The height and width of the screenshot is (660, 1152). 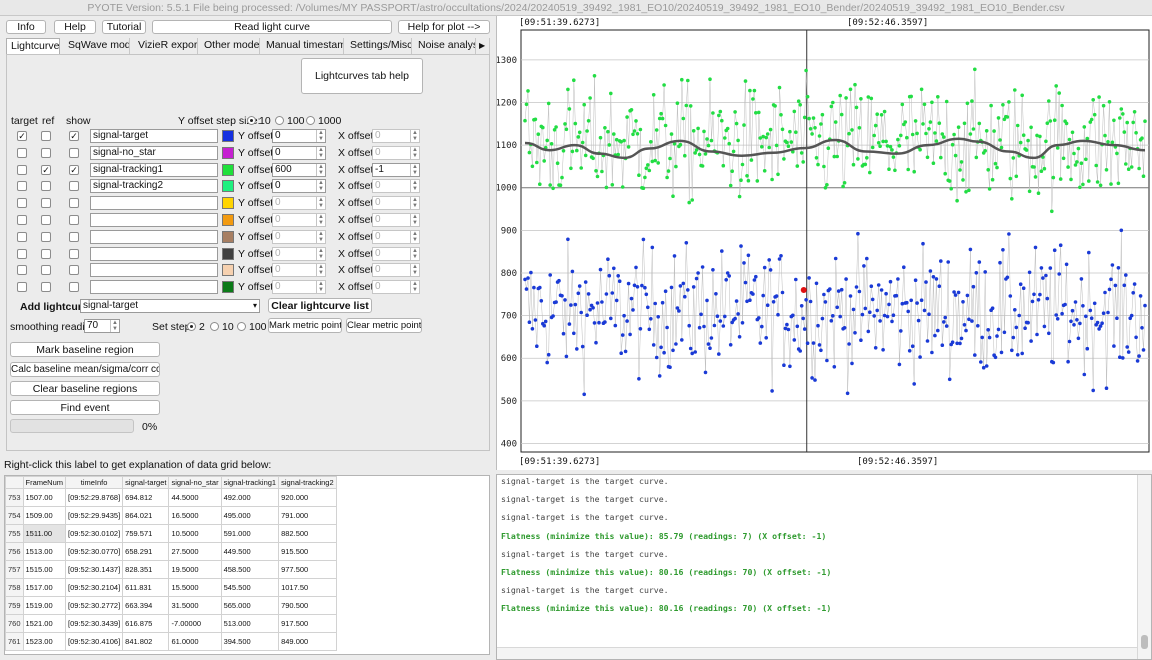 I want to click on grid-cell: 694.812, so click(x=146, y=497).